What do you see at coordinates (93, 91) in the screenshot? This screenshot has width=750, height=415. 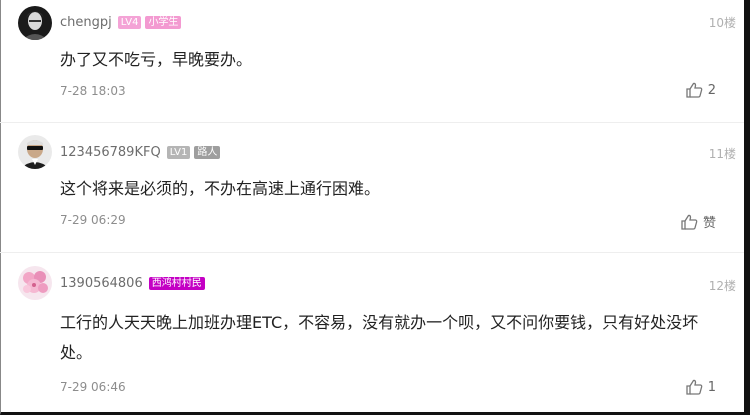 I see `comment-date: 7-28 18:03` at bounding box center [93, 91].